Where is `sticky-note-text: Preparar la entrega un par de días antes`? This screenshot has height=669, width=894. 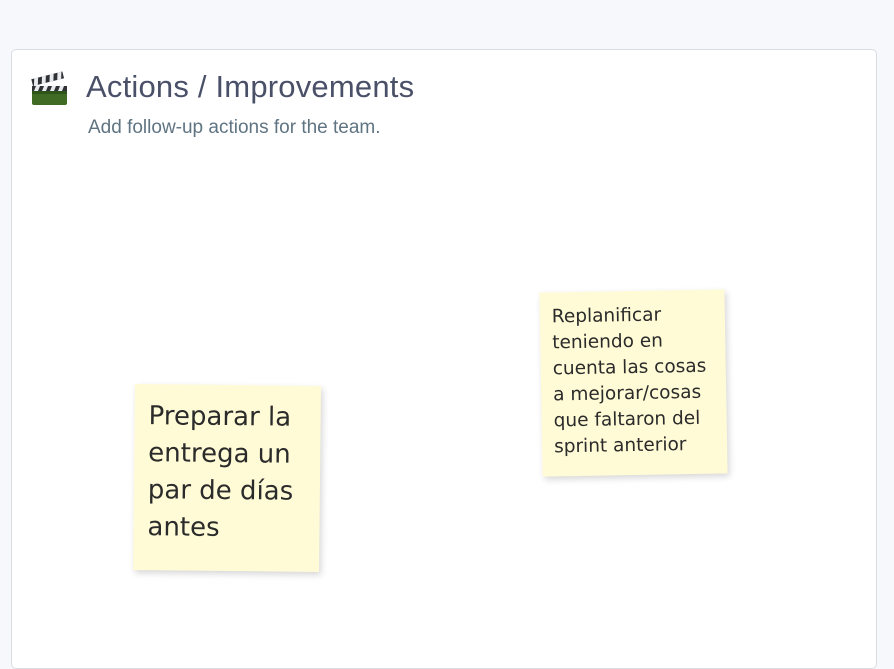
sticky-note-text: Preparar la entrega un par de días antes is located at coordinates (220, 472).